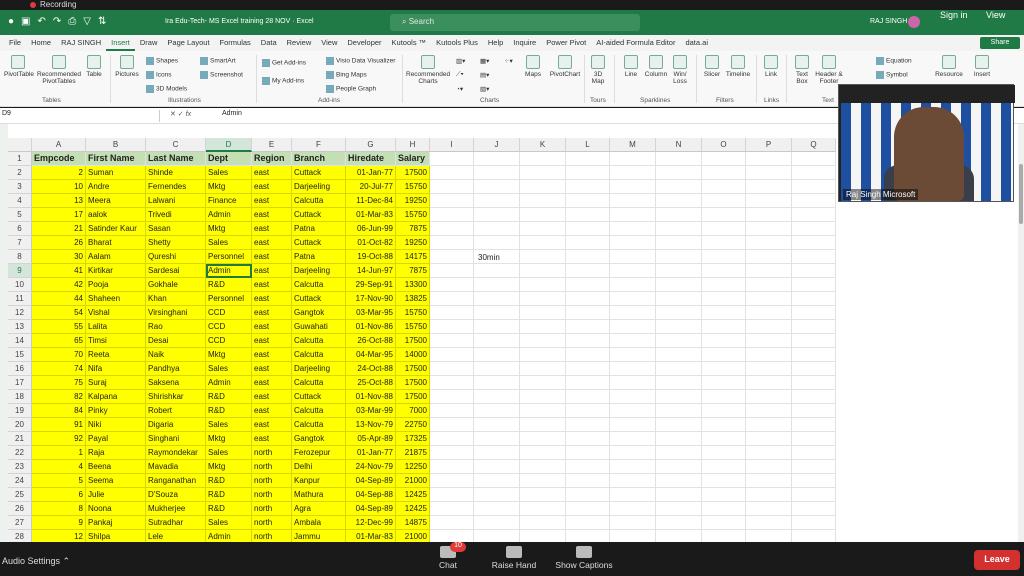  I want to click on table-cell: Kanpur, so click(319, 481).